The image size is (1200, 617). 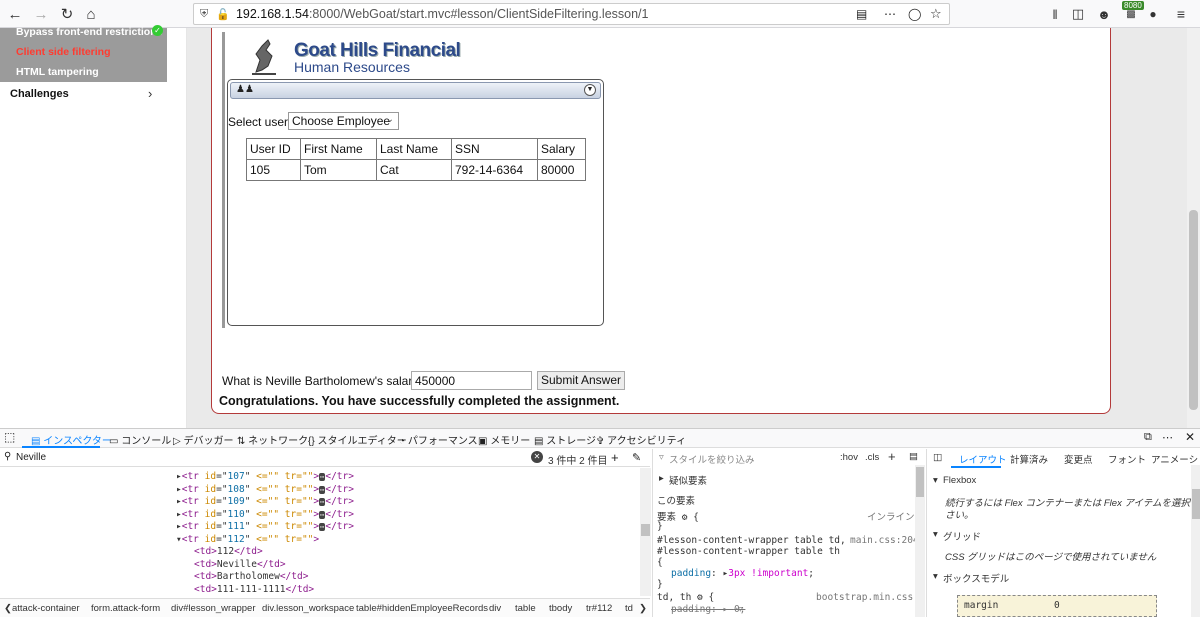 I want to click on add-rule-icon: +, so click(x=892, y=456).